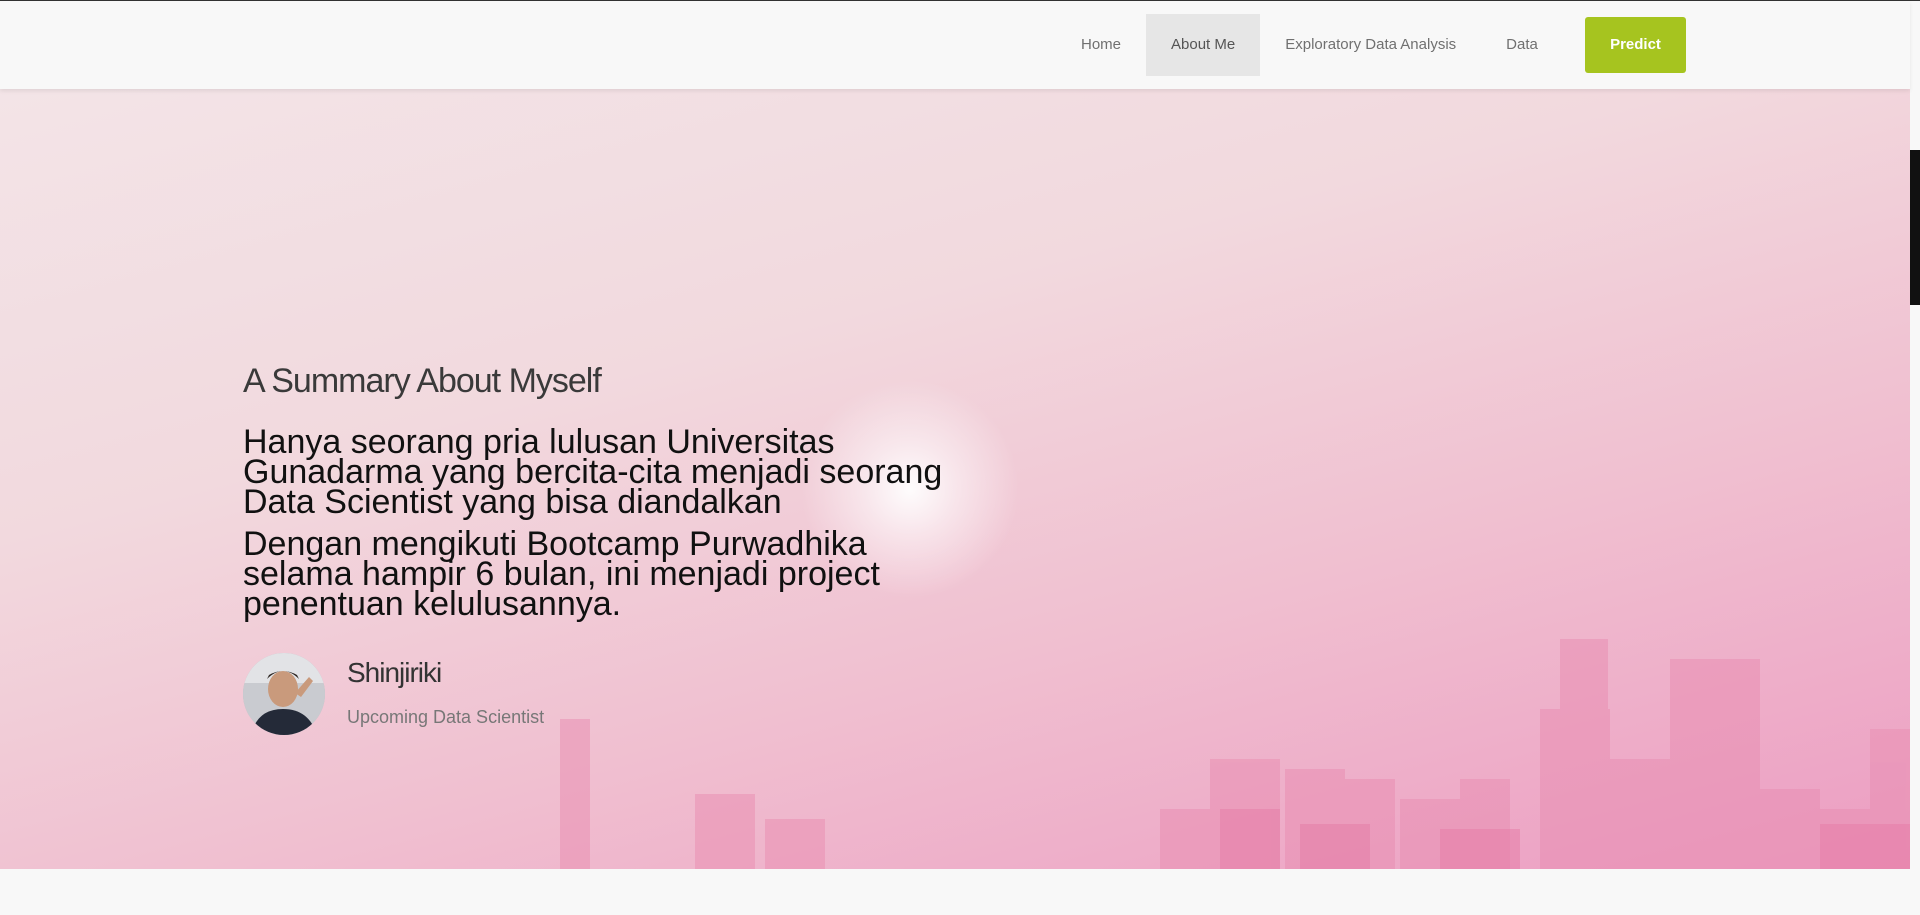  I want to click on profile-name: Shinjiriki, so click(394, 672).